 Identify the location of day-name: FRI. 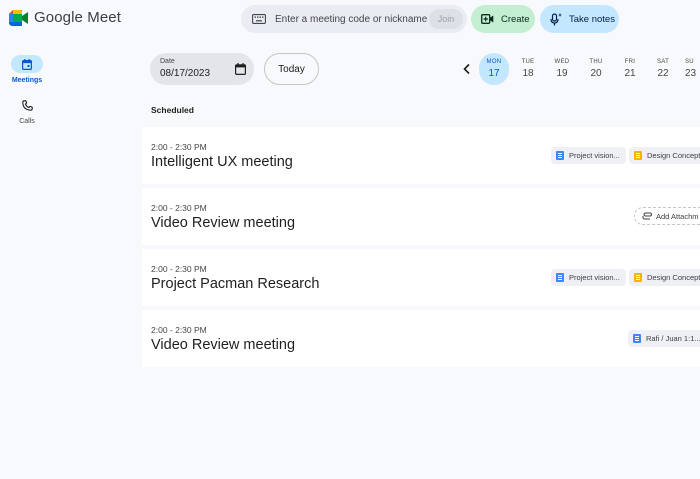
(630, 62).